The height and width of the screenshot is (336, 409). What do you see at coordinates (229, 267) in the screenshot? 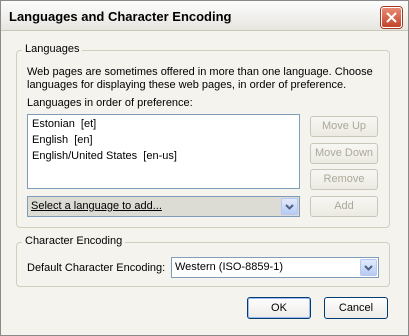
I see `encoding-value: Western (ISO-8859-1)` at bounding box center [229, 267].